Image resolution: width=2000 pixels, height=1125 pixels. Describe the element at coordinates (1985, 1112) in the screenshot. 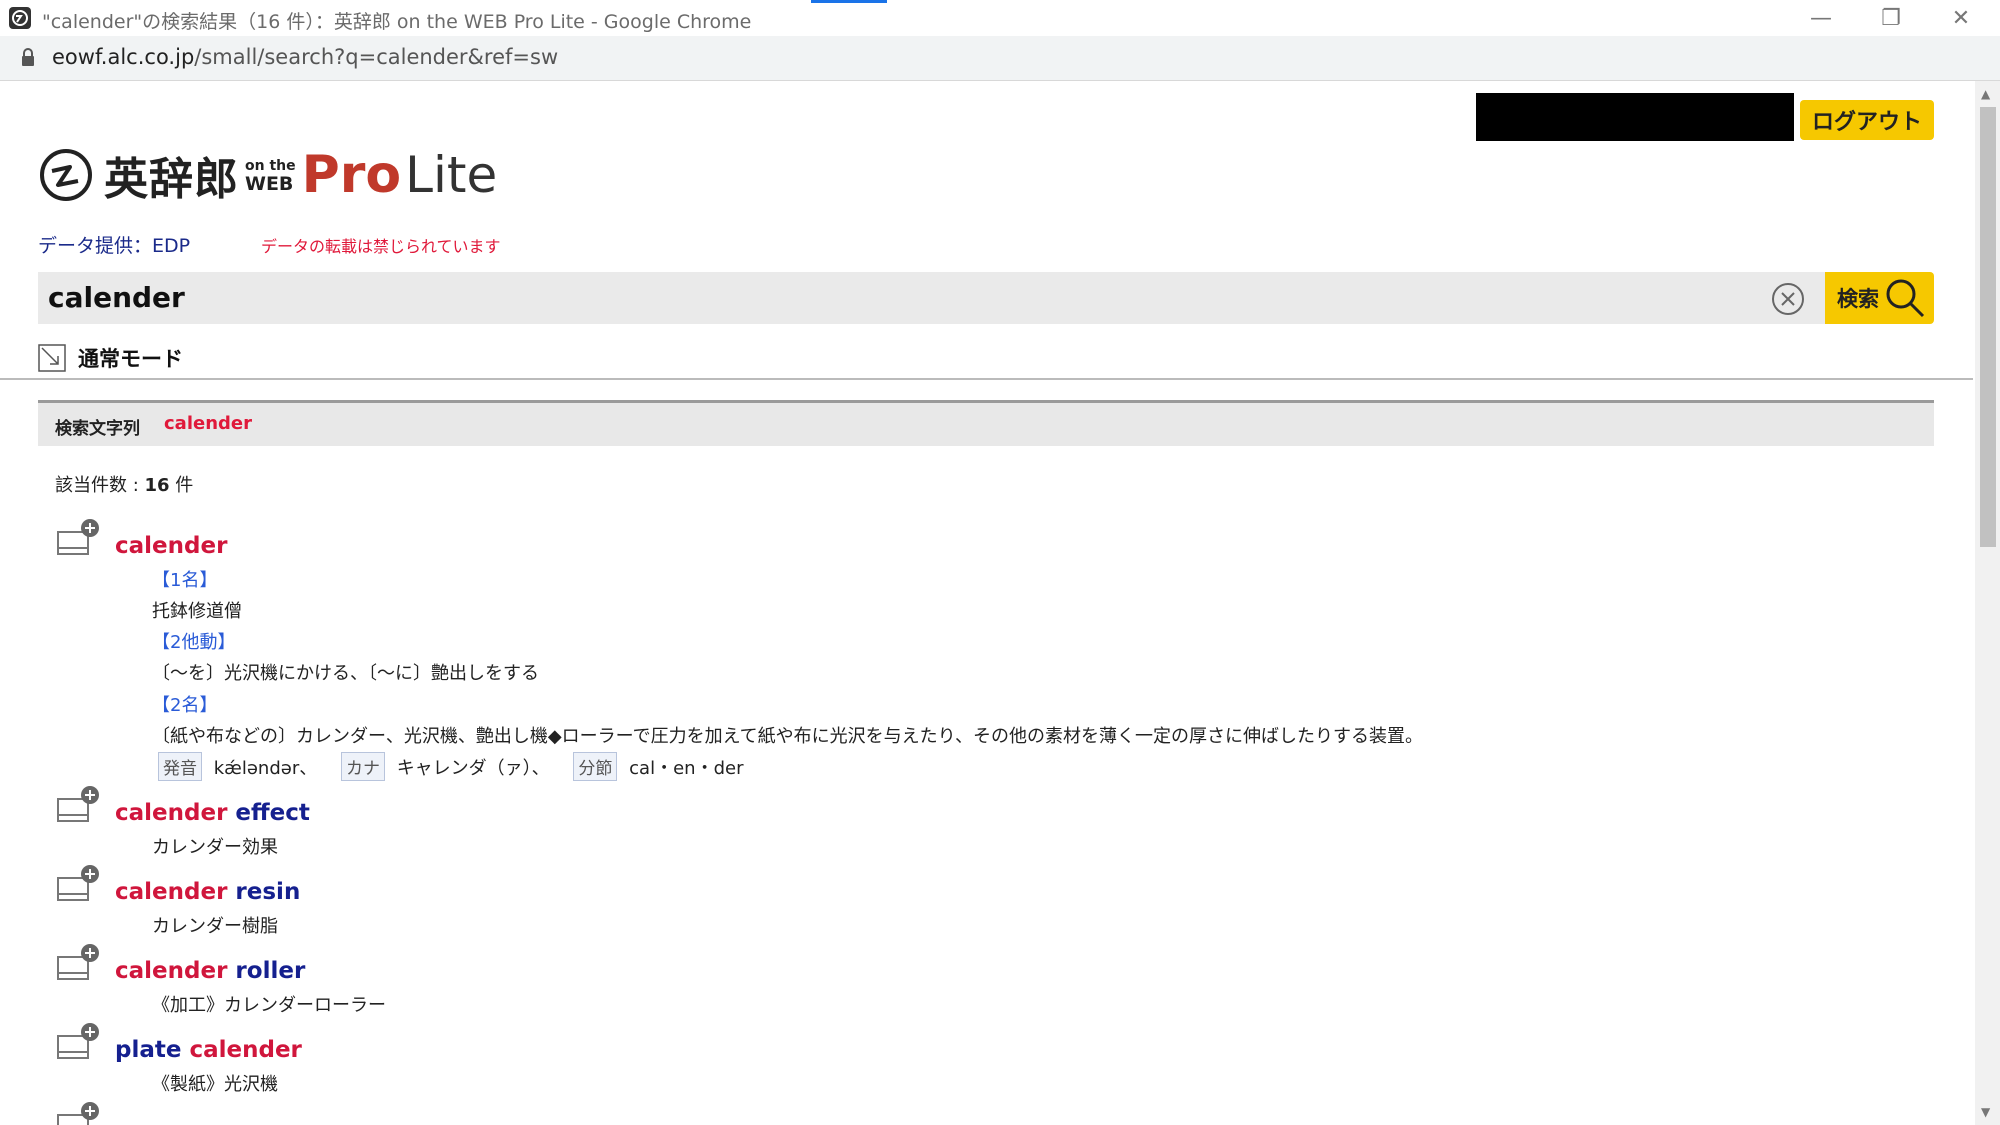

I see `scroll-down-arrow-icon: ▼` at that location.